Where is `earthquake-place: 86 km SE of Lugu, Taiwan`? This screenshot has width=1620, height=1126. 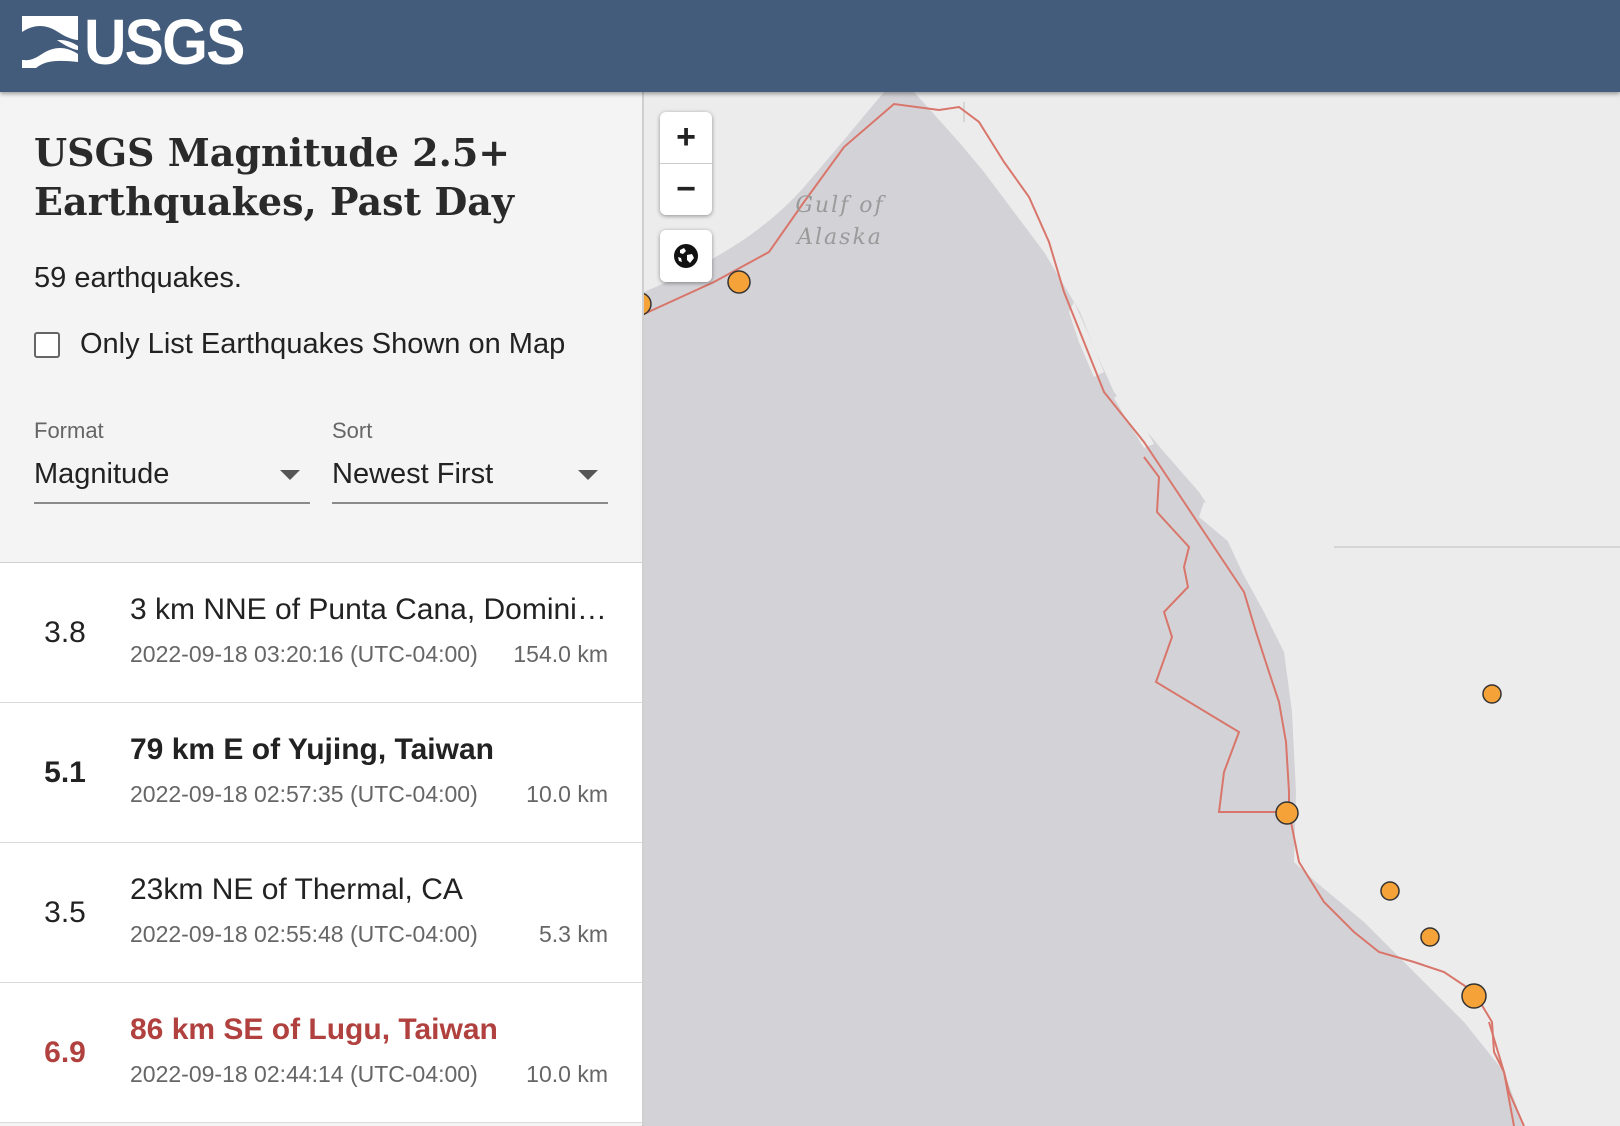 earthquake-place: 86 km SE of Lugu, Taiwan is located at coordinates (314, 1029).